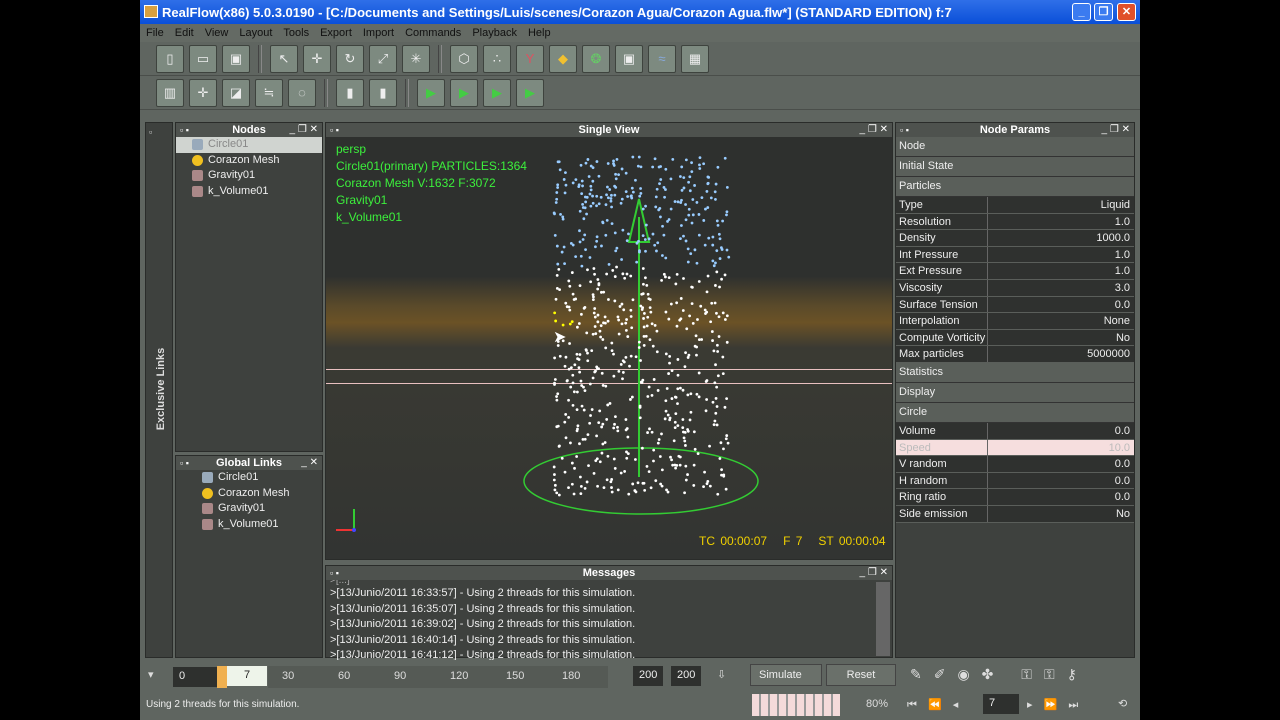 Image resolution: width=1280 pixels, height=720 pixels. I want to click on mesh-icon: ◆, so click(563, 58).